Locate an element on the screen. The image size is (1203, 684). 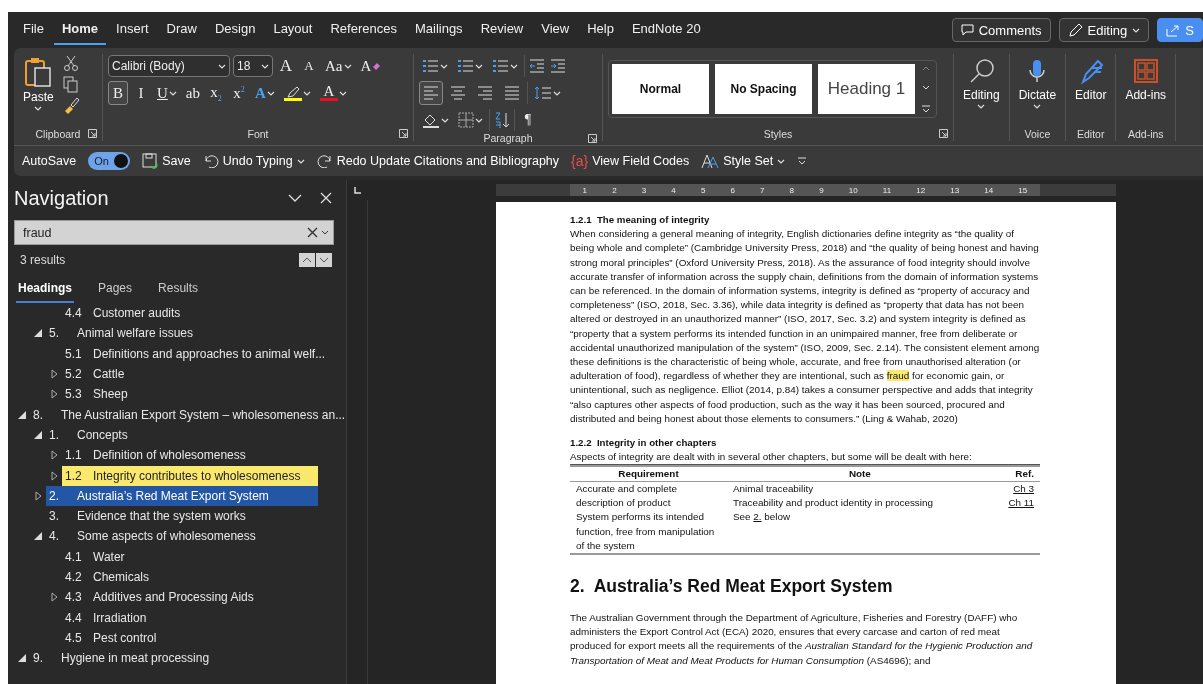
heading-item: 5.2 Cattle is located at coordinates (190, 374).